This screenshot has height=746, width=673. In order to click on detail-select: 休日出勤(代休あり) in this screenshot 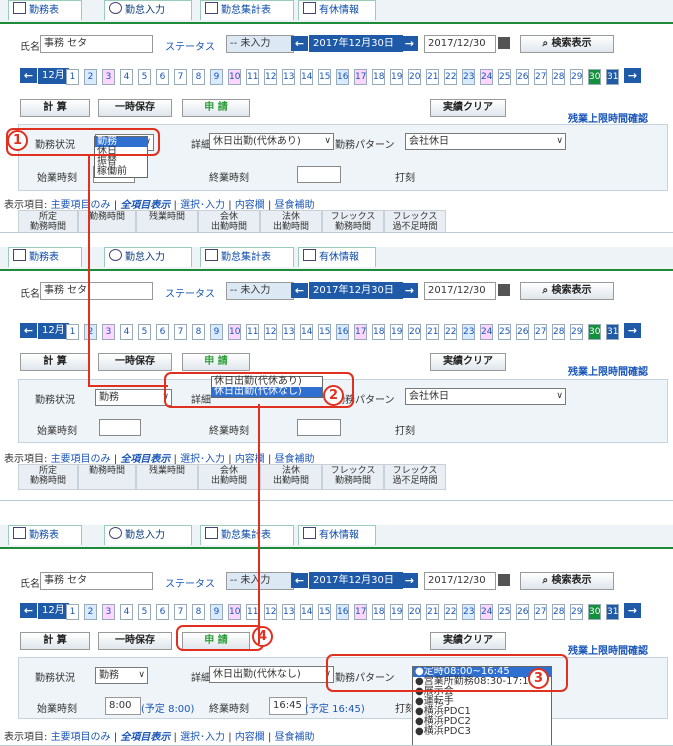, I will do `click(271, 141)`.